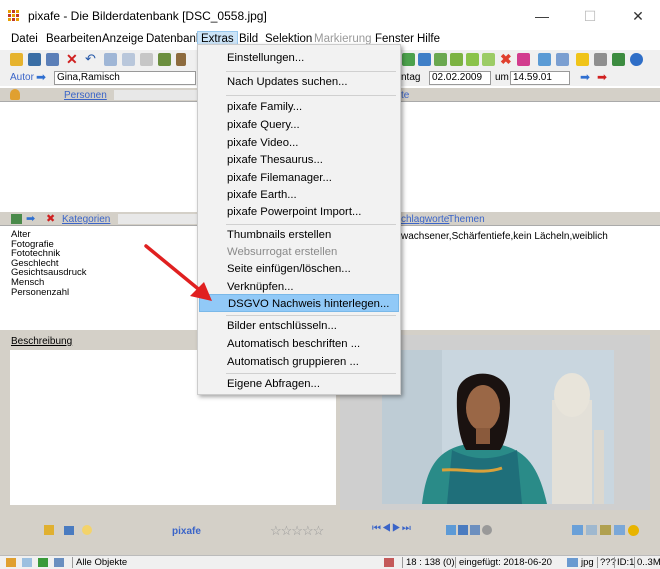 This screenshot has height=569, width=660. Describe the element at coordinates (466, 219) in the screenshot. I see `themes-label: Themen` at that location.